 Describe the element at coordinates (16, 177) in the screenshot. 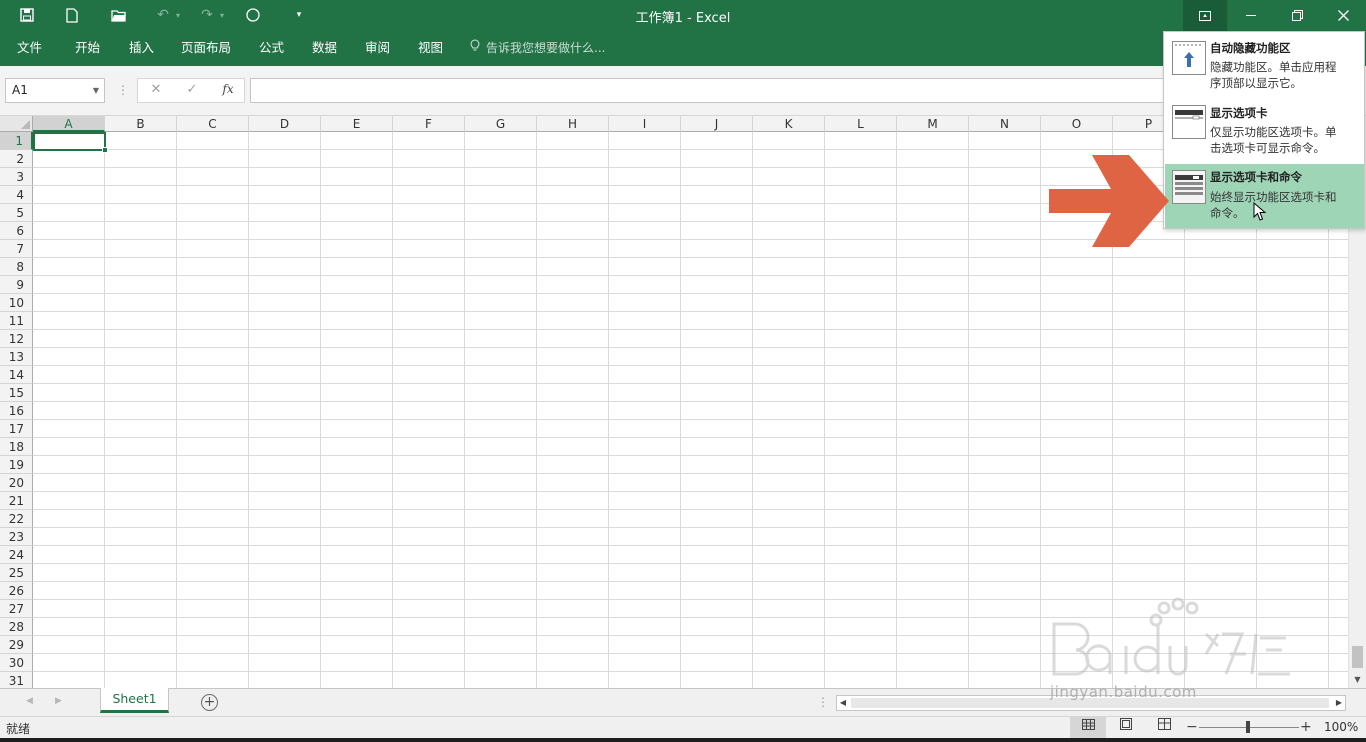

I see `row-header: 3` at that location.